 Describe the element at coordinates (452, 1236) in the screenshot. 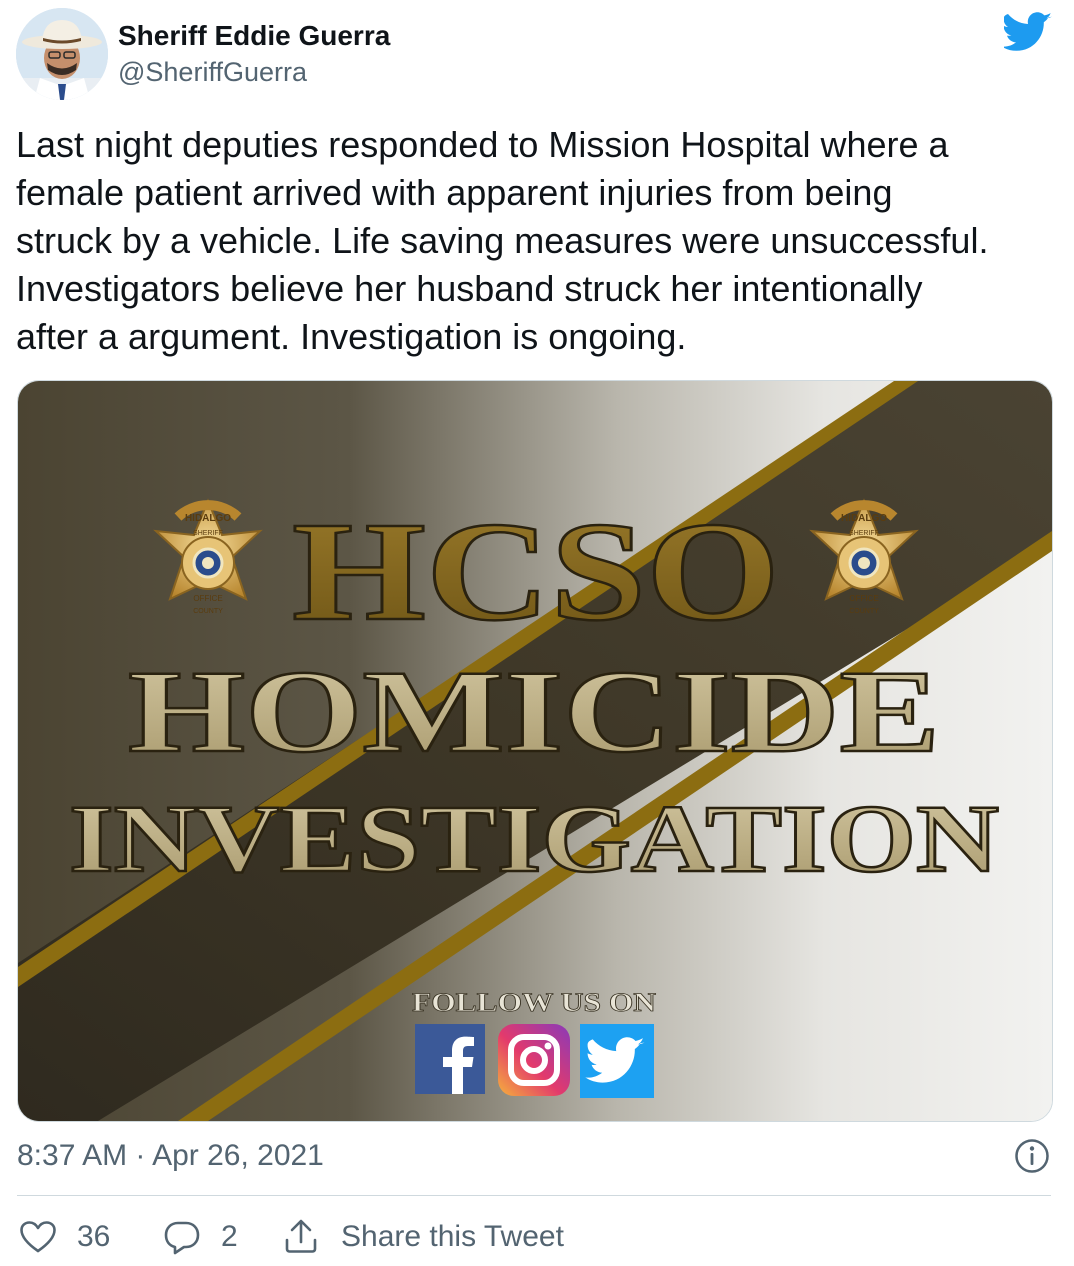

I see `share-label: Share this Tweet` at that location.